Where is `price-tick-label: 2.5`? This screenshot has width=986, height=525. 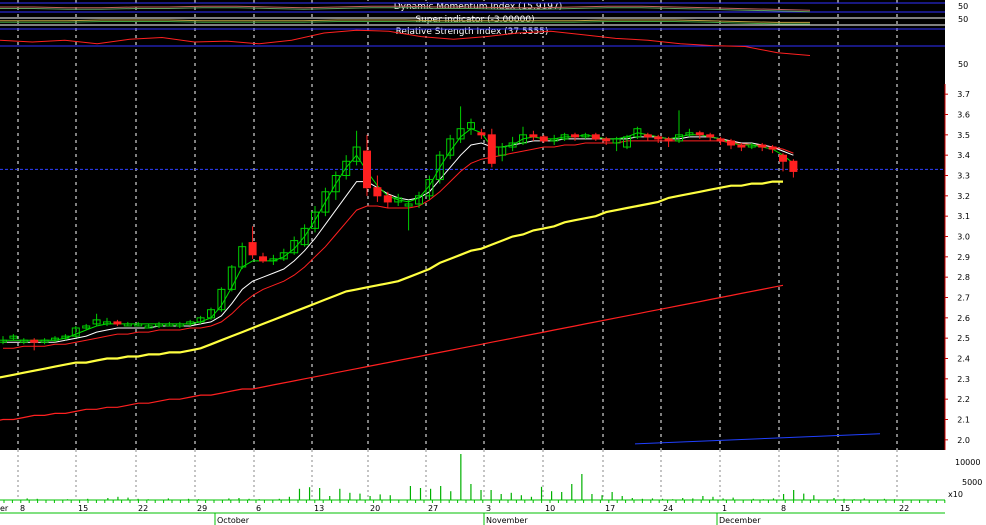 price-tick-label: 2.5 is located at coordinates (963, 338).